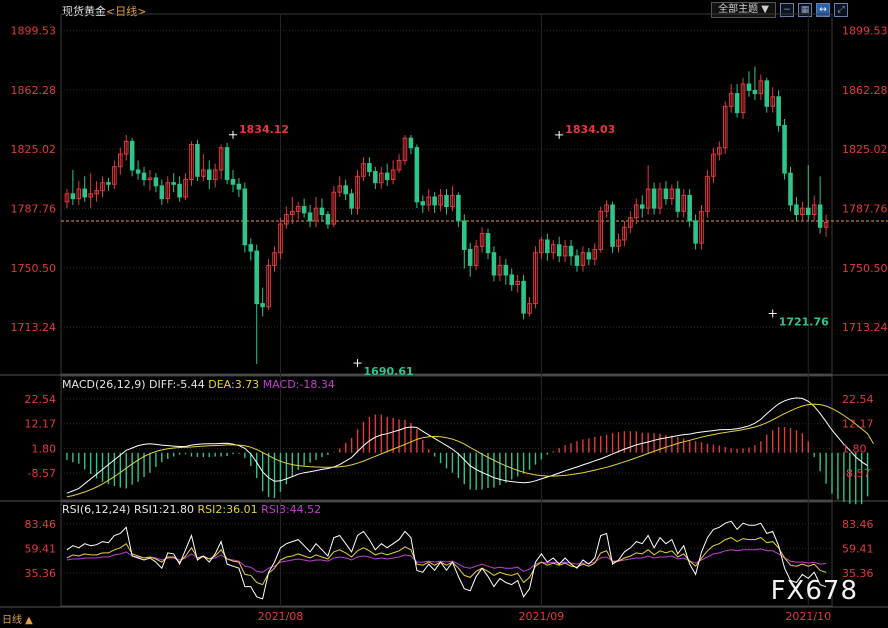  Describe the element at coordinates (854, 448) in the screenshot. I see `macd-tick-label-right: 1.80` at that location.